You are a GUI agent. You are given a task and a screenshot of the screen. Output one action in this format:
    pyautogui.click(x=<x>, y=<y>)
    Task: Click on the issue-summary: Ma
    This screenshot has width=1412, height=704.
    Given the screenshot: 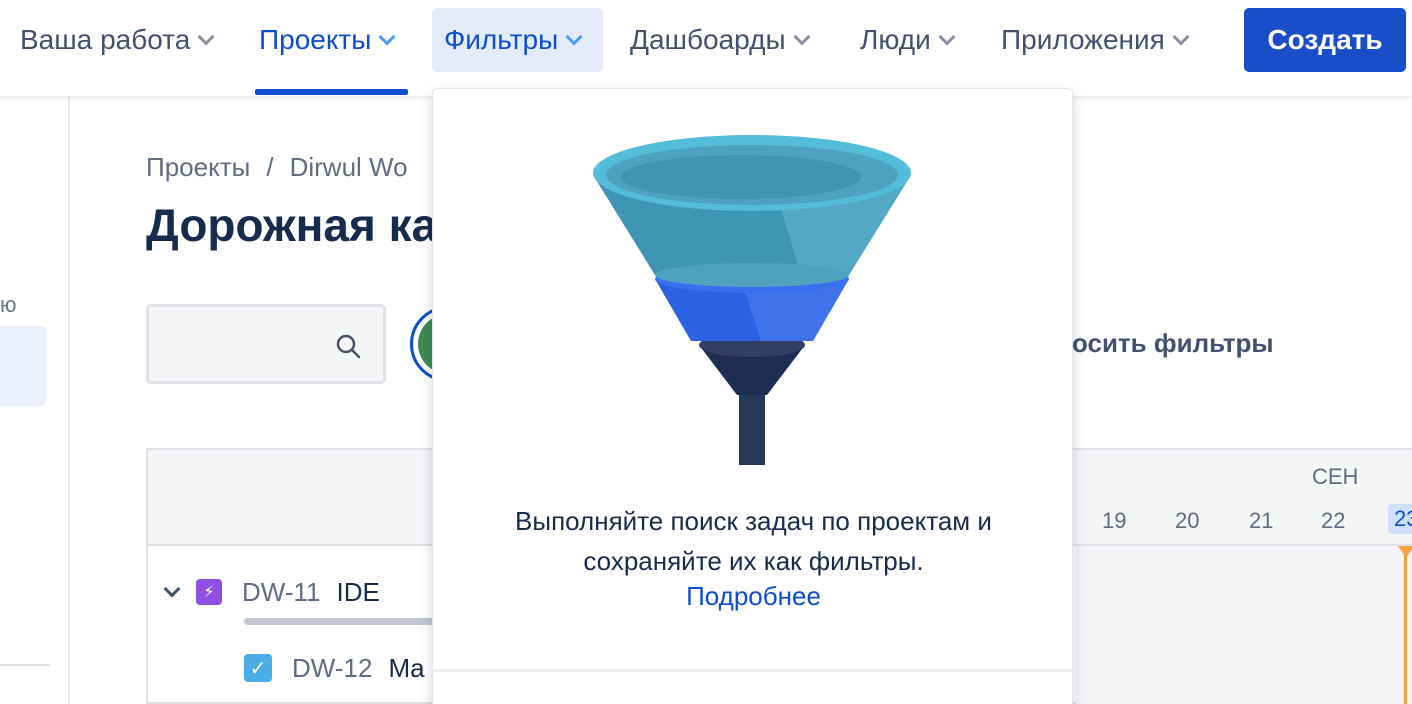 What is the action you would take?
    pyautogui.click(x=406, y=668)
    